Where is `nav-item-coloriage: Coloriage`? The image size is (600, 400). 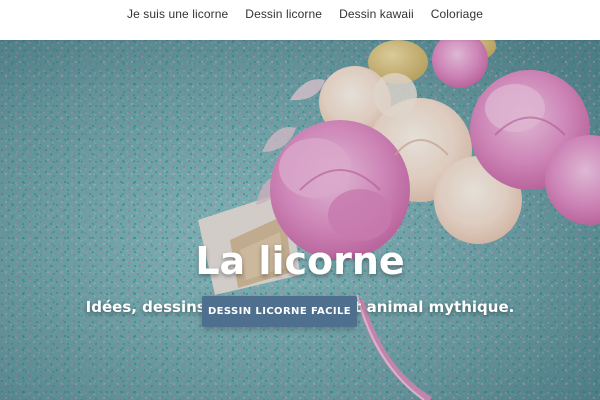 nav-item-coloriage: Coloriage is located at coordinates (456, 14).